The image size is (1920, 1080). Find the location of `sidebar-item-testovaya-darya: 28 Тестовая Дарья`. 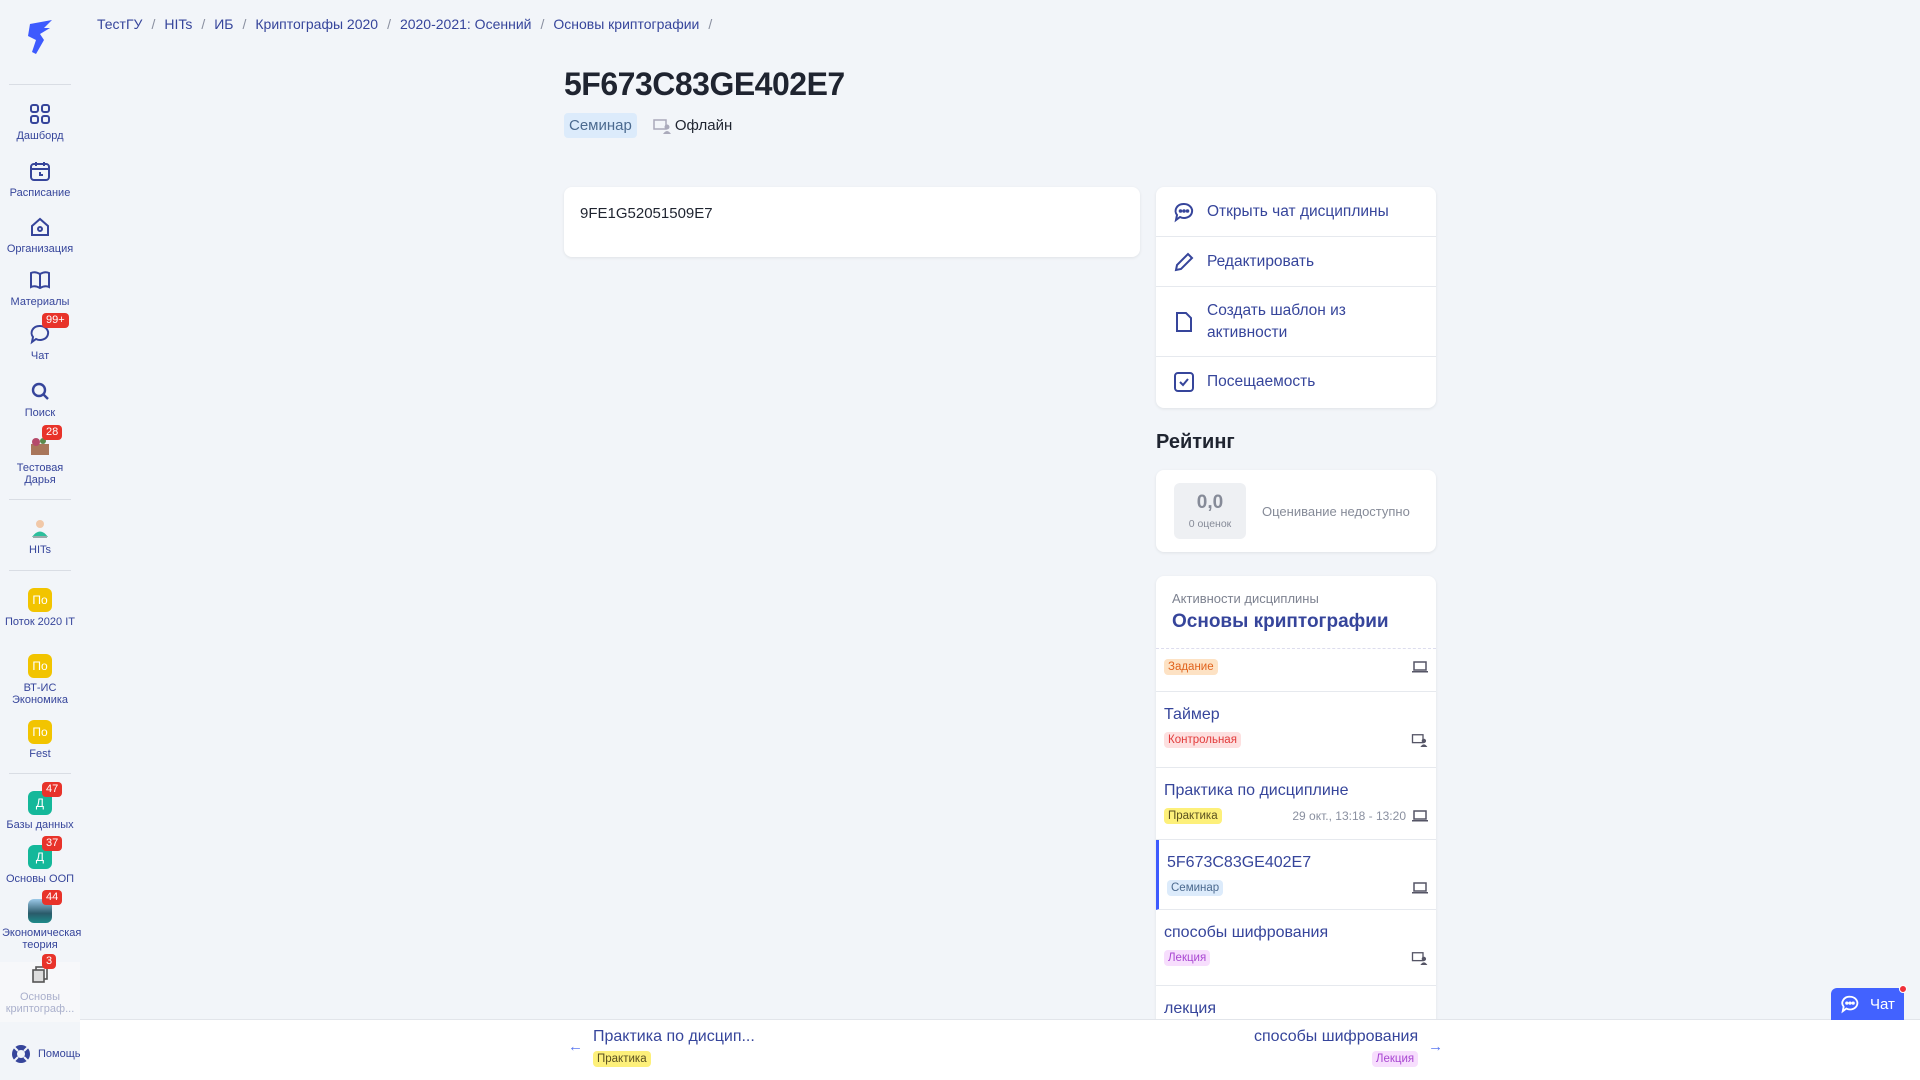

sidebar-item-testovaya-darya: 28 Тестовая Дарья is located at coordinates (40, 455).